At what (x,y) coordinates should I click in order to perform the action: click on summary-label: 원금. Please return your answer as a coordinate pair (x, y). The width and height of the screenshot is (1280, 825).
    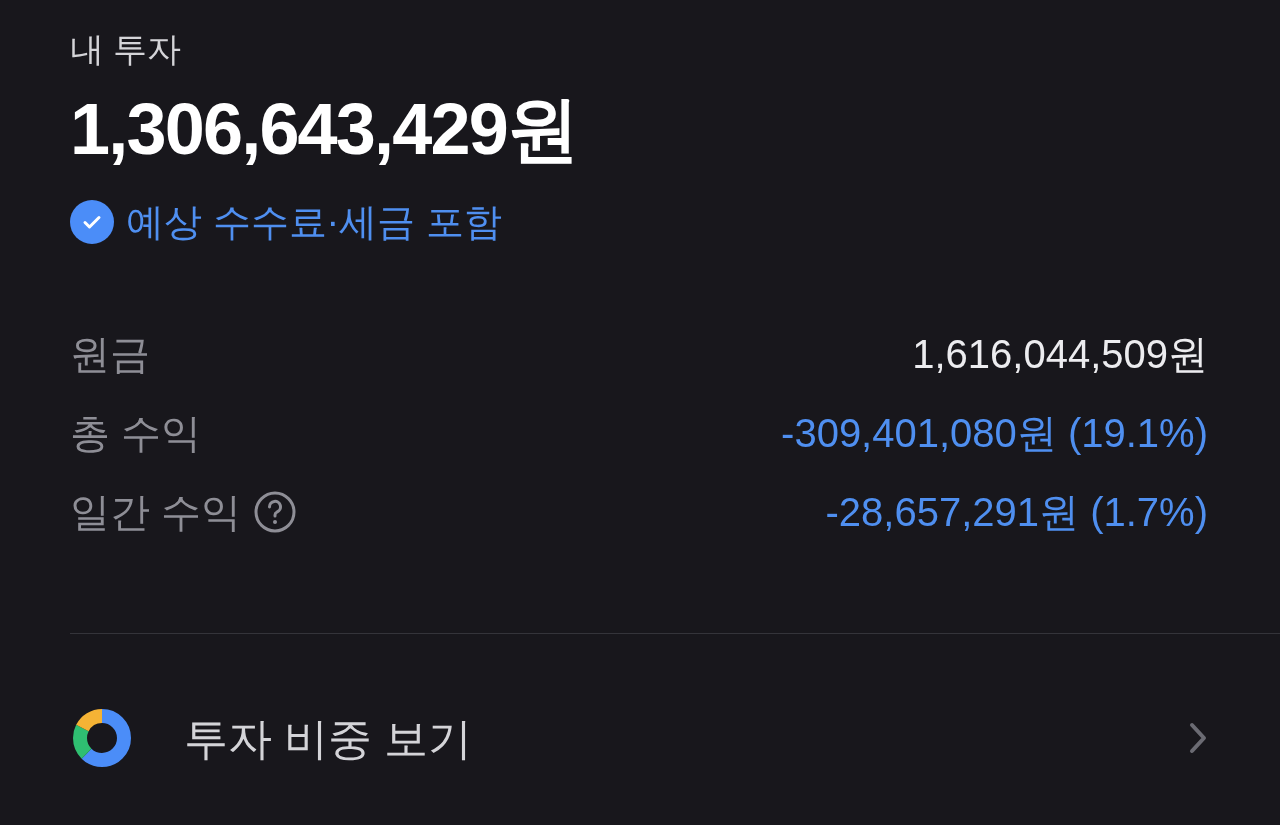
    Looking at the image, I should click on (110, 354).